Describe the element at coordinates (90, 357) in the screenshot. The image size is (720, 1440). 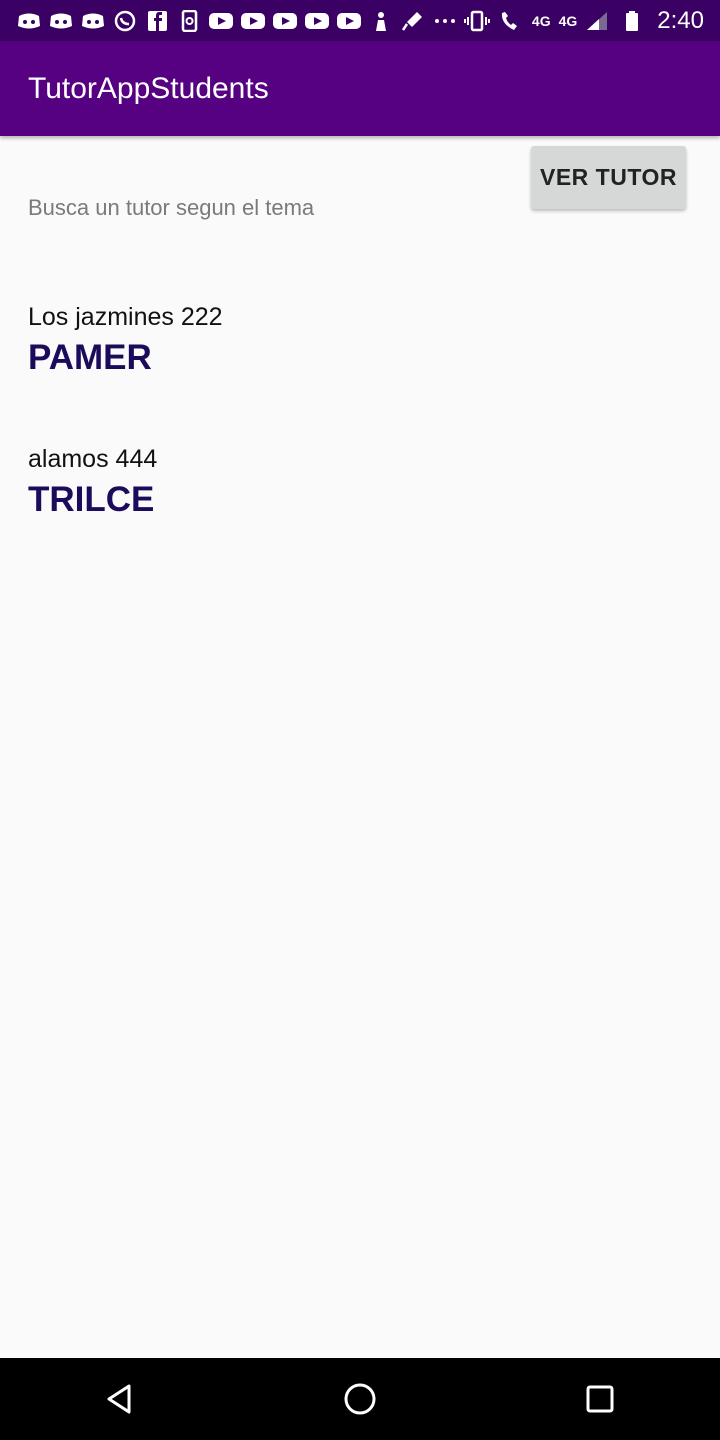
I see `item-name: PAMER` at that location.